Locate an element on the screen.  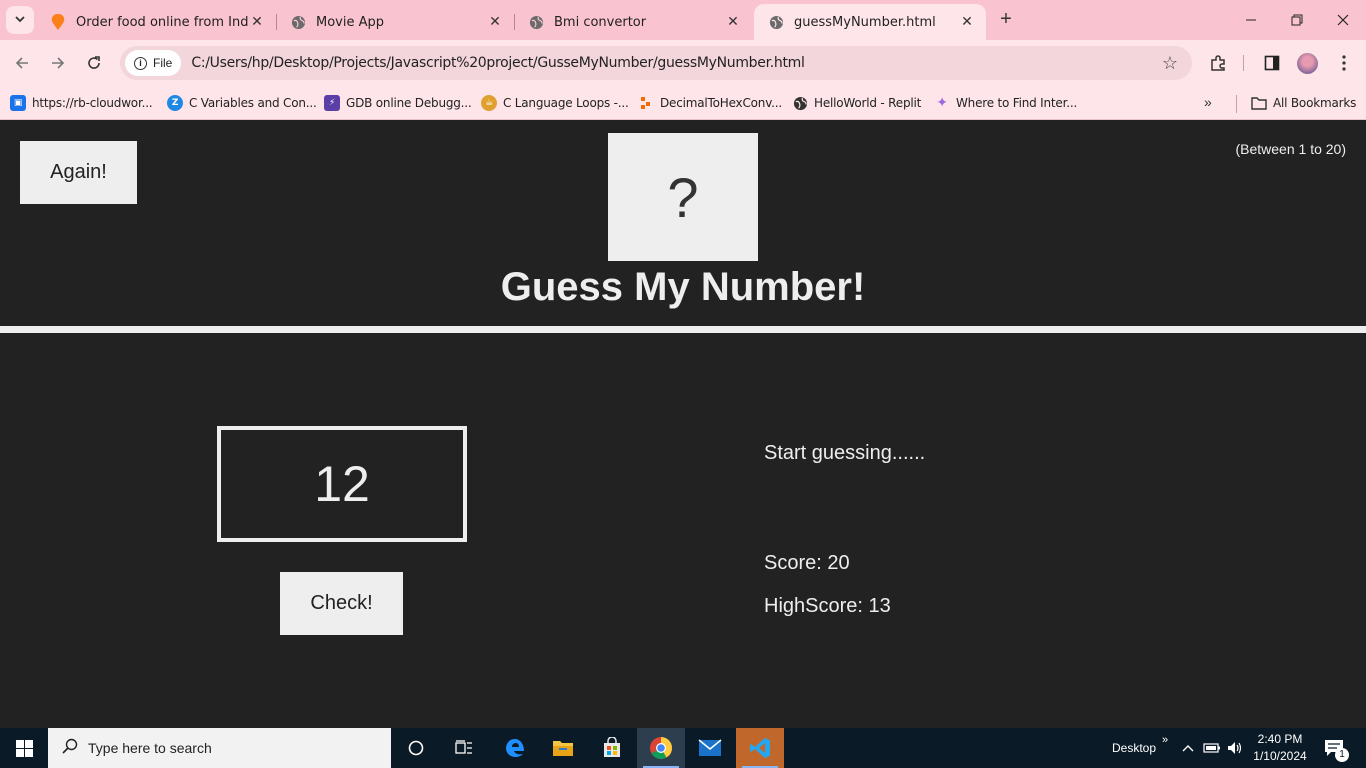
tab-guess-my-number: guessMyNumber.html ✕ is located at coordinates (870, 22).